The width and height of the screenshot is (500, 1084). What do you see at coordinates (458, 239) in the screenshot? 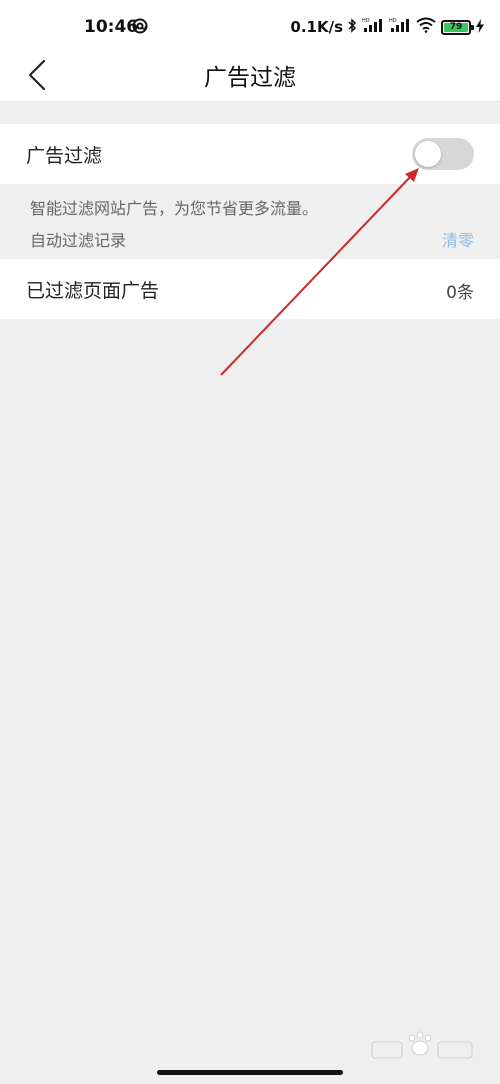
I see `clear-button: 清零` at bounding box center [458, 239].